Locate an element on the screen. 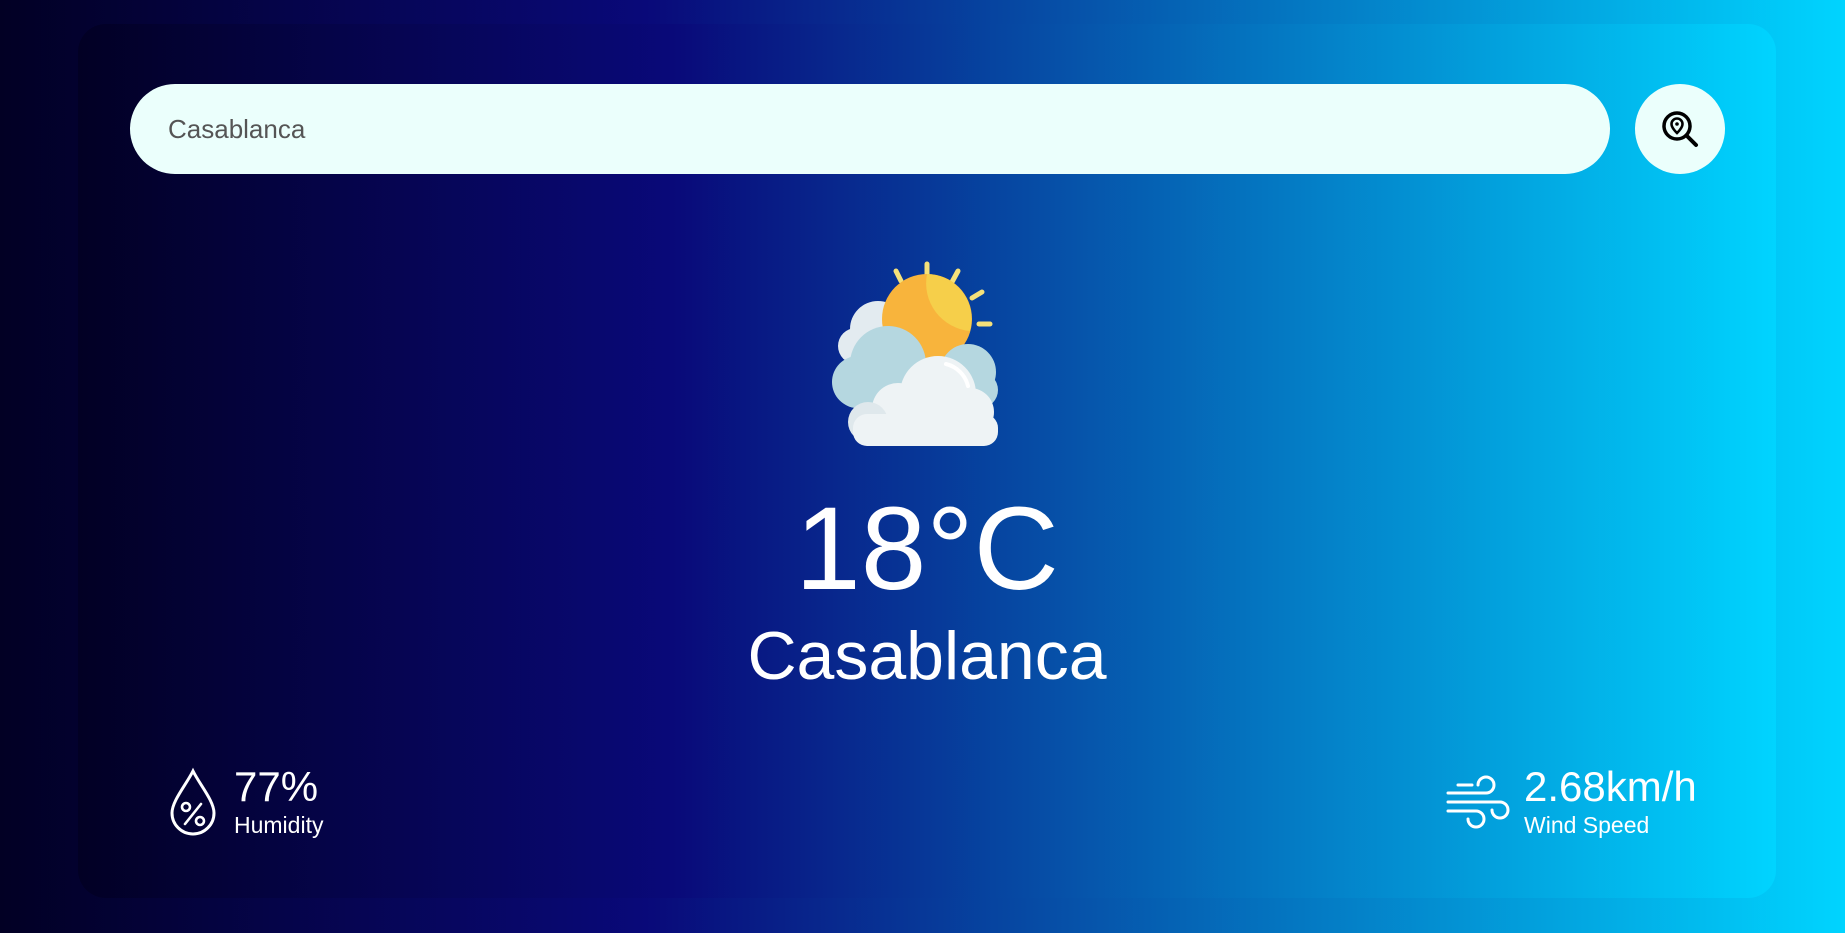 The width and height of the screenshot is (1845, 933). search-location-icon is located at coordinates (1680, 129).